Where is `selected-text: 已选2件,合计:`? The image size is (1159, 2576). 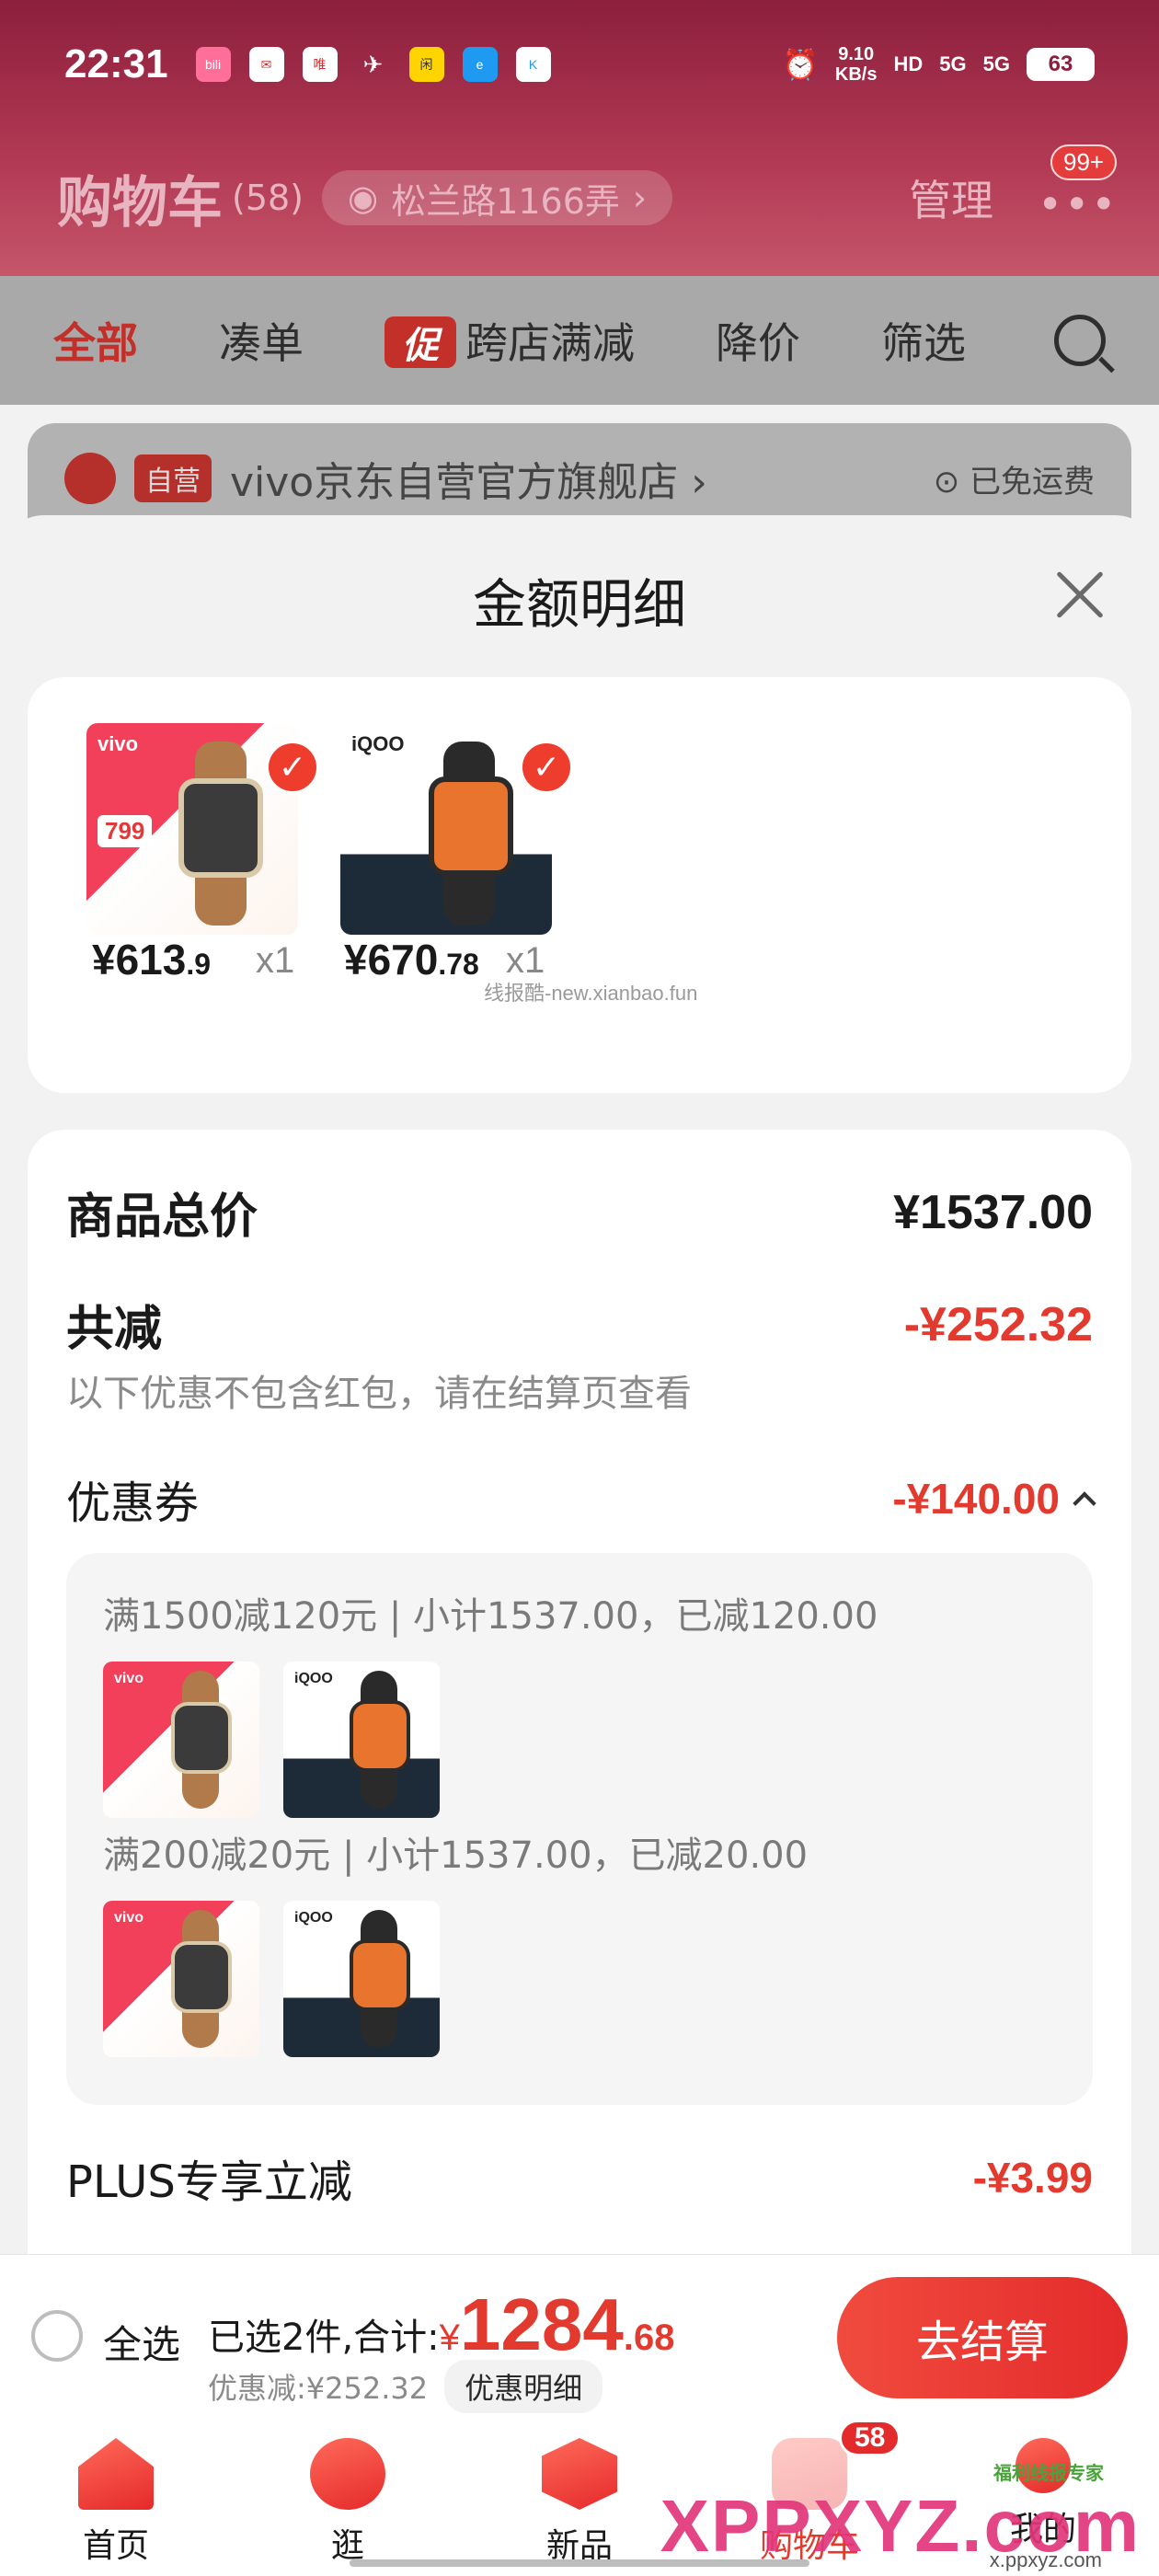 selected-text: 已选2件,合计: is located at coordinates (324, 2338).